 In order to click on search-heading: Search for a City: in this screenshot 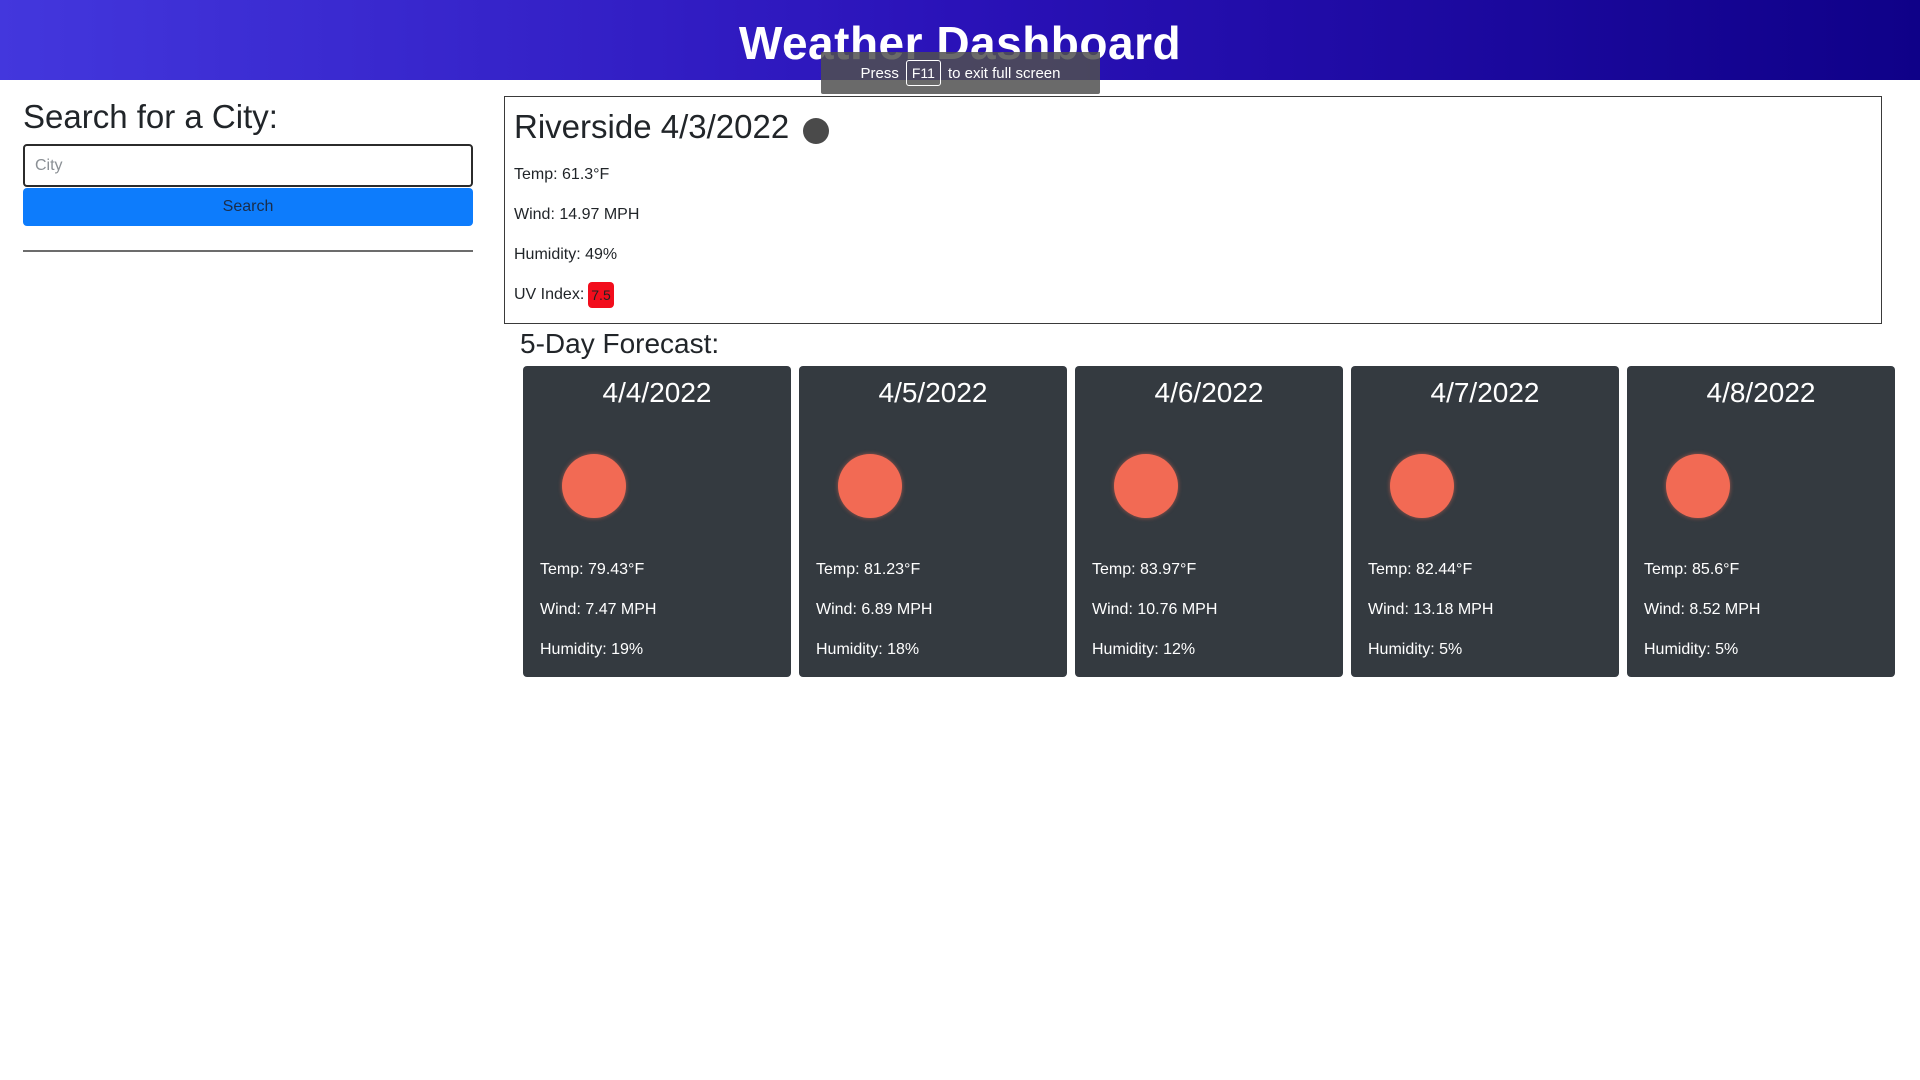, I will do `click(150, 116)`.